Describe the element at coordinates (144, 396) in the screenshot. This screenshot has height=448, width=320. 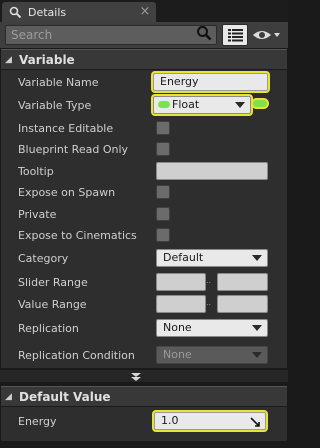
I see `section-default-value-header: ◢ Default Value` at that location.